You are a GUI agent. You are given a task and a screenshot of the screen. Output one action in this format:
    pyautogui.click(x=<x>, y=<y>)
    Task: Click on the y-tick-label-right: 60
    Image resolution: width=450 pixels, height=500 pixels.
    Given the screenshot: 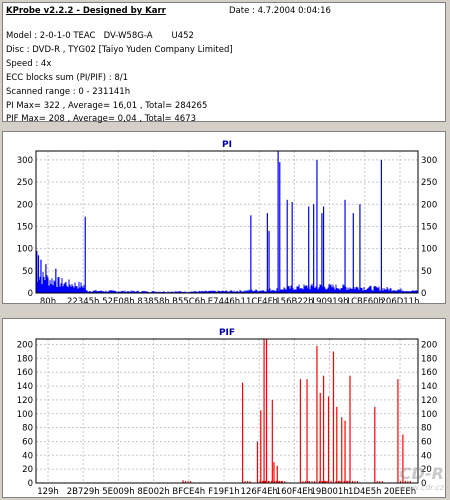 What is the action you would take?
    pyautogui.click(x=426, y=442)
    